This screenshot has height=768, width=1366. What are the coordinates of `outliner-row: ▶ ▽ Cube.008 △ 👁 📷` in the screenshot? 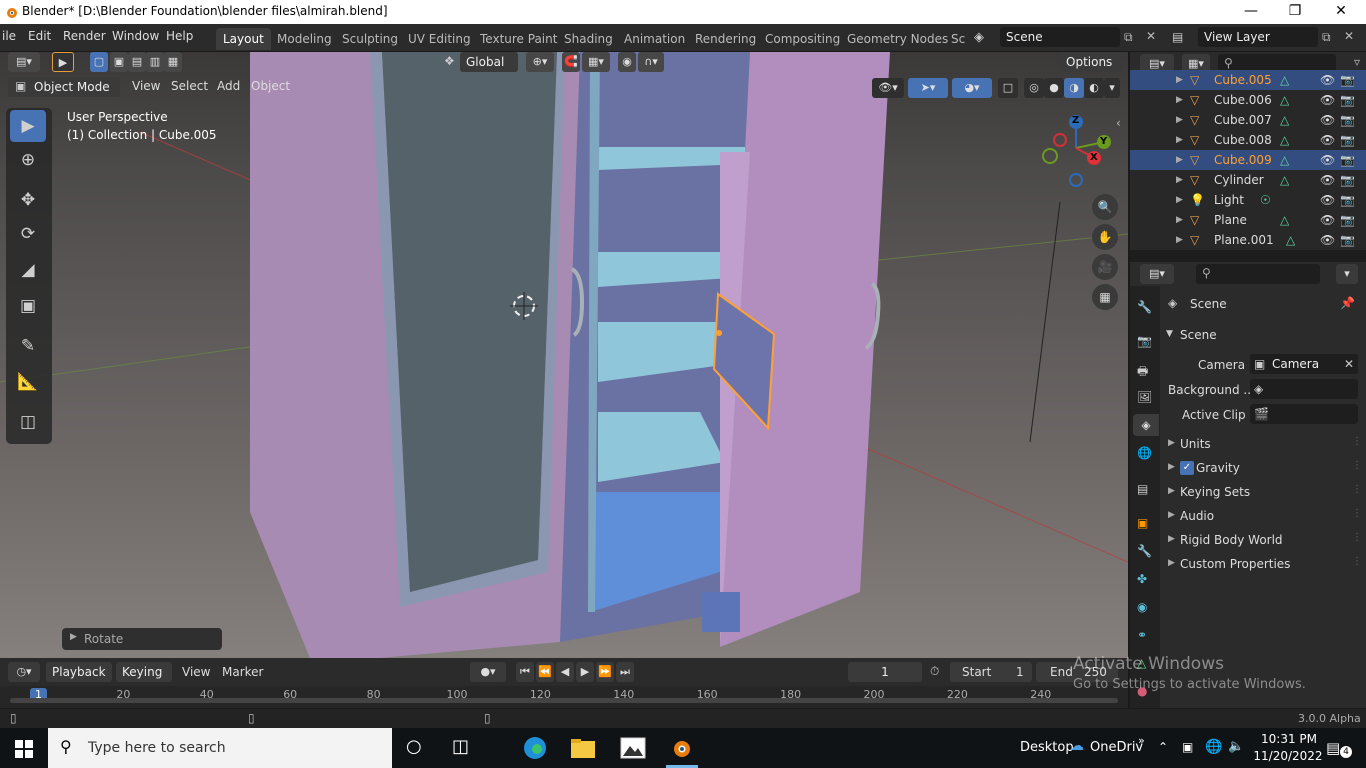 It's located at (1248, 140).